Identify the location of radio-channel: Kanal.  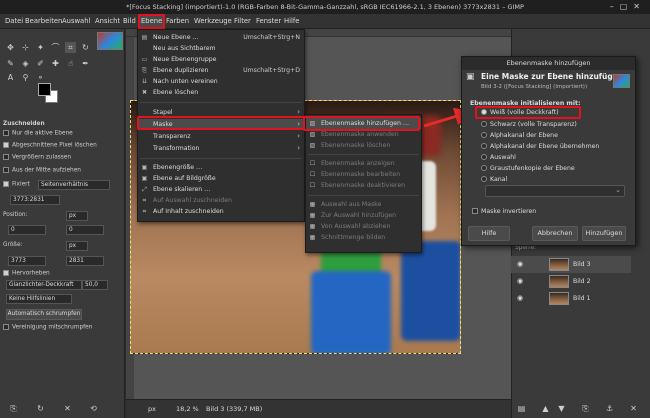
(494, 179).